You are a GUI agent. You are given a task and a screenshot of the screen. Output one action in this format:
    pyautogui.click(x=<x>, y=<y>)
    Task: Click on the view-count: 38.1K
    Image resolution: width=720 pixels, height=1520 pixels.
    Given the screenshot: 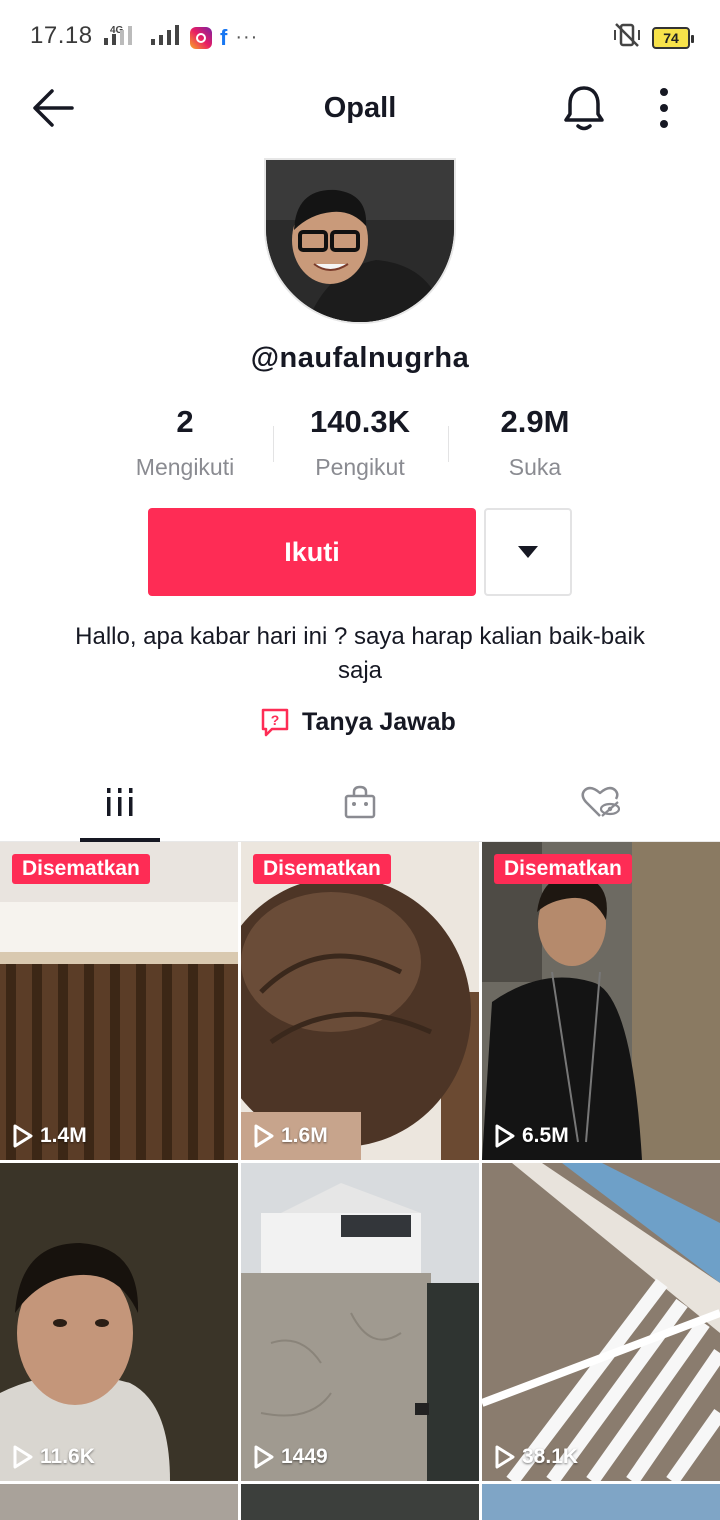 What is the action you would take?
    pyautogui.click(x=536, y=1457)
    